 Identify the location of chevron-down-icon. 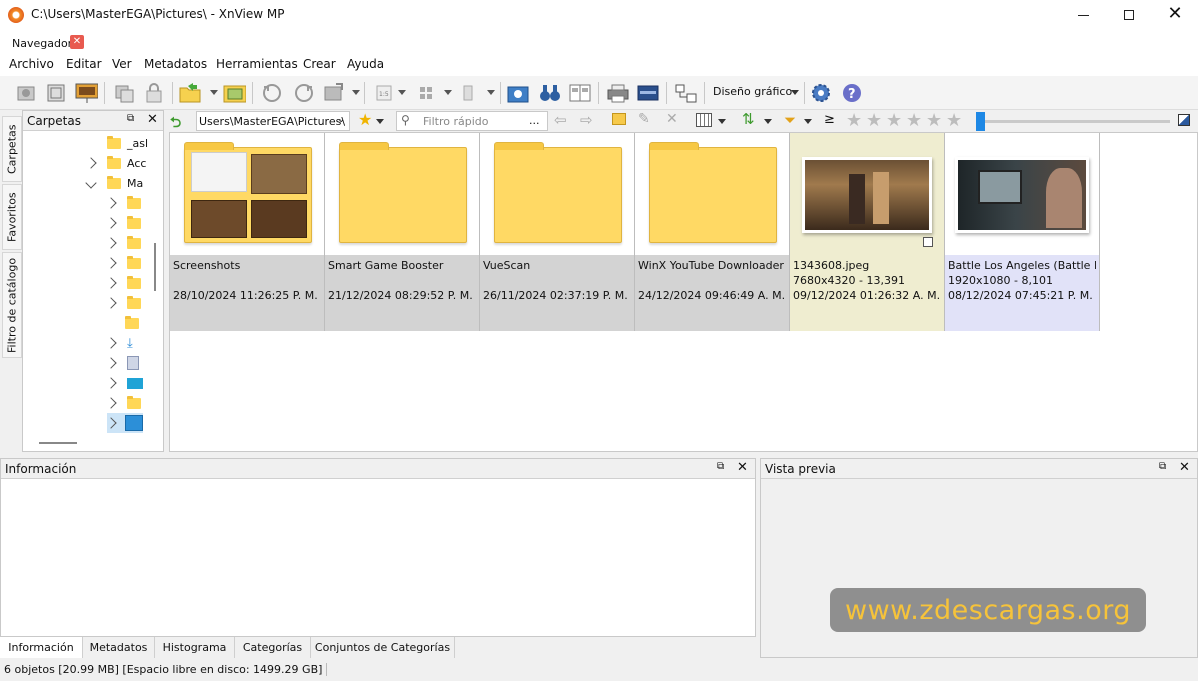
(91, 183).